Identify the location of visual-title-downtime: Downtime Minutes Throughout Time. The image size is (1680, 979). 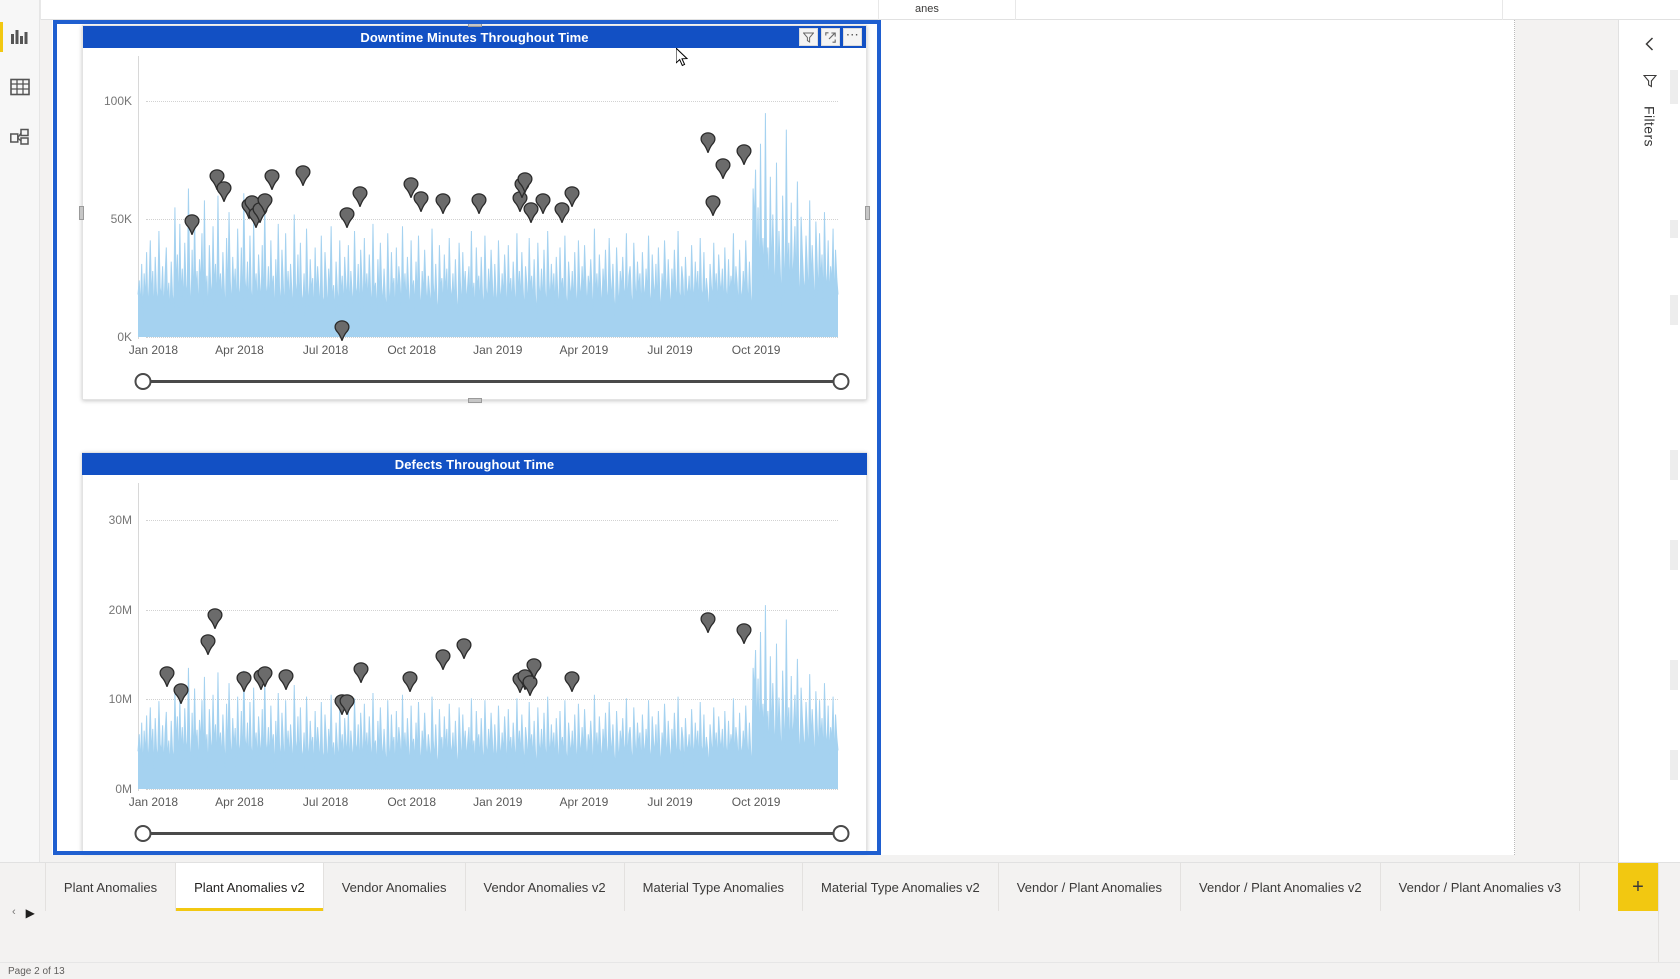
(474, 37).